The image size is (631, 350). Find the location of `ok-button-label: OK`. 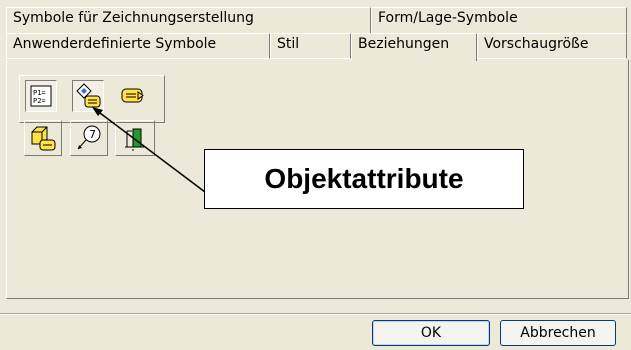

ok-button-label: OK is located at coordinates (431, 333).